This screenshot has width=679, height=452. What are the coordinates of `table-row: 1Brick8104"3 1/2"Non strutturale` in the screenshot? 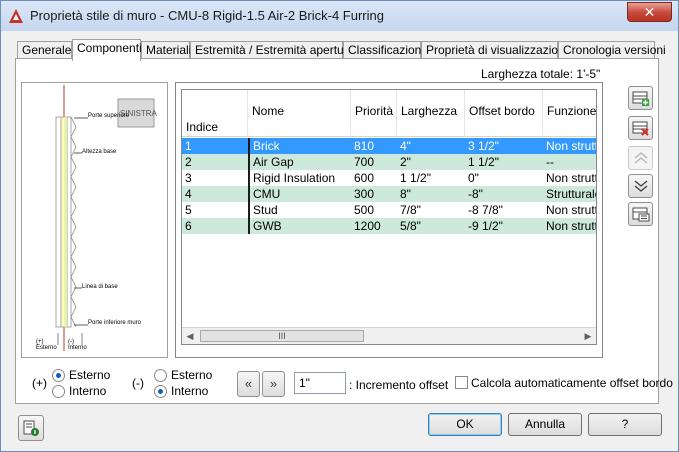 It's located at (389, 146).